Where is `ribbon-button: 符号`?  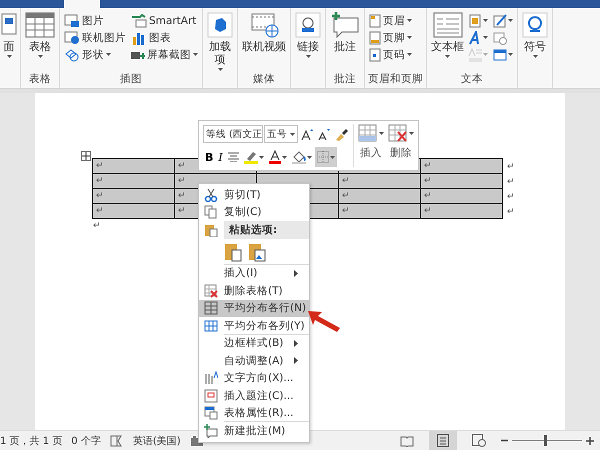 ribbon-button: 符号 is located at coordinates (535, 35).